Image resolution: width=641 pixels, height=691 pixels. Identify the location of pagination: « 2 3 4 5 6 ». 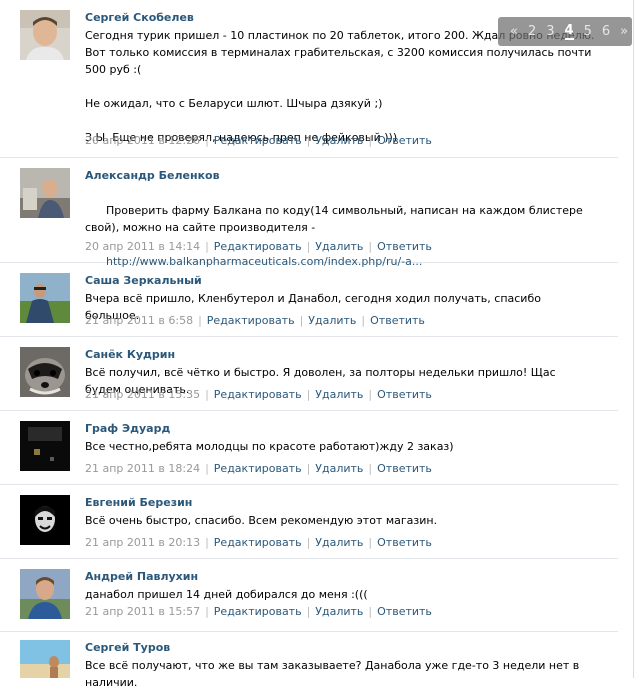
(565, 31).